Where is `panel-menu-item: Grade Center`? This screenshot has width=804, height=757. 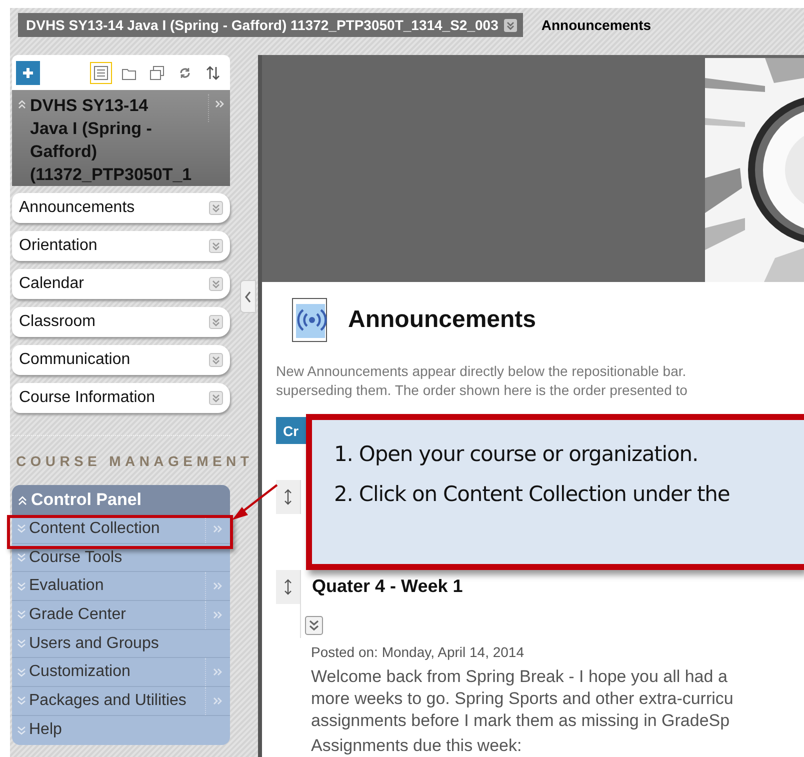
panel-menu-item: Grade Center is located at coordinates (121, 615).